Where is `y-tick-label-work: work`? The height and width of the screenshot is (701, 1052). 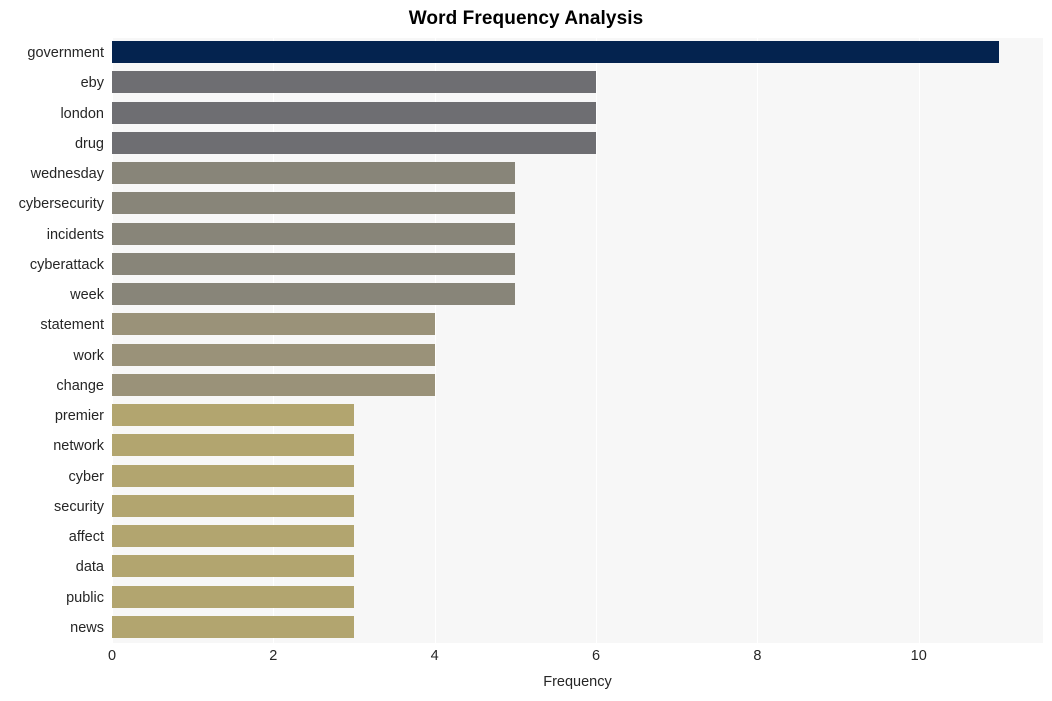
y-tick-label-work: work is located at coordinates (88, 355).